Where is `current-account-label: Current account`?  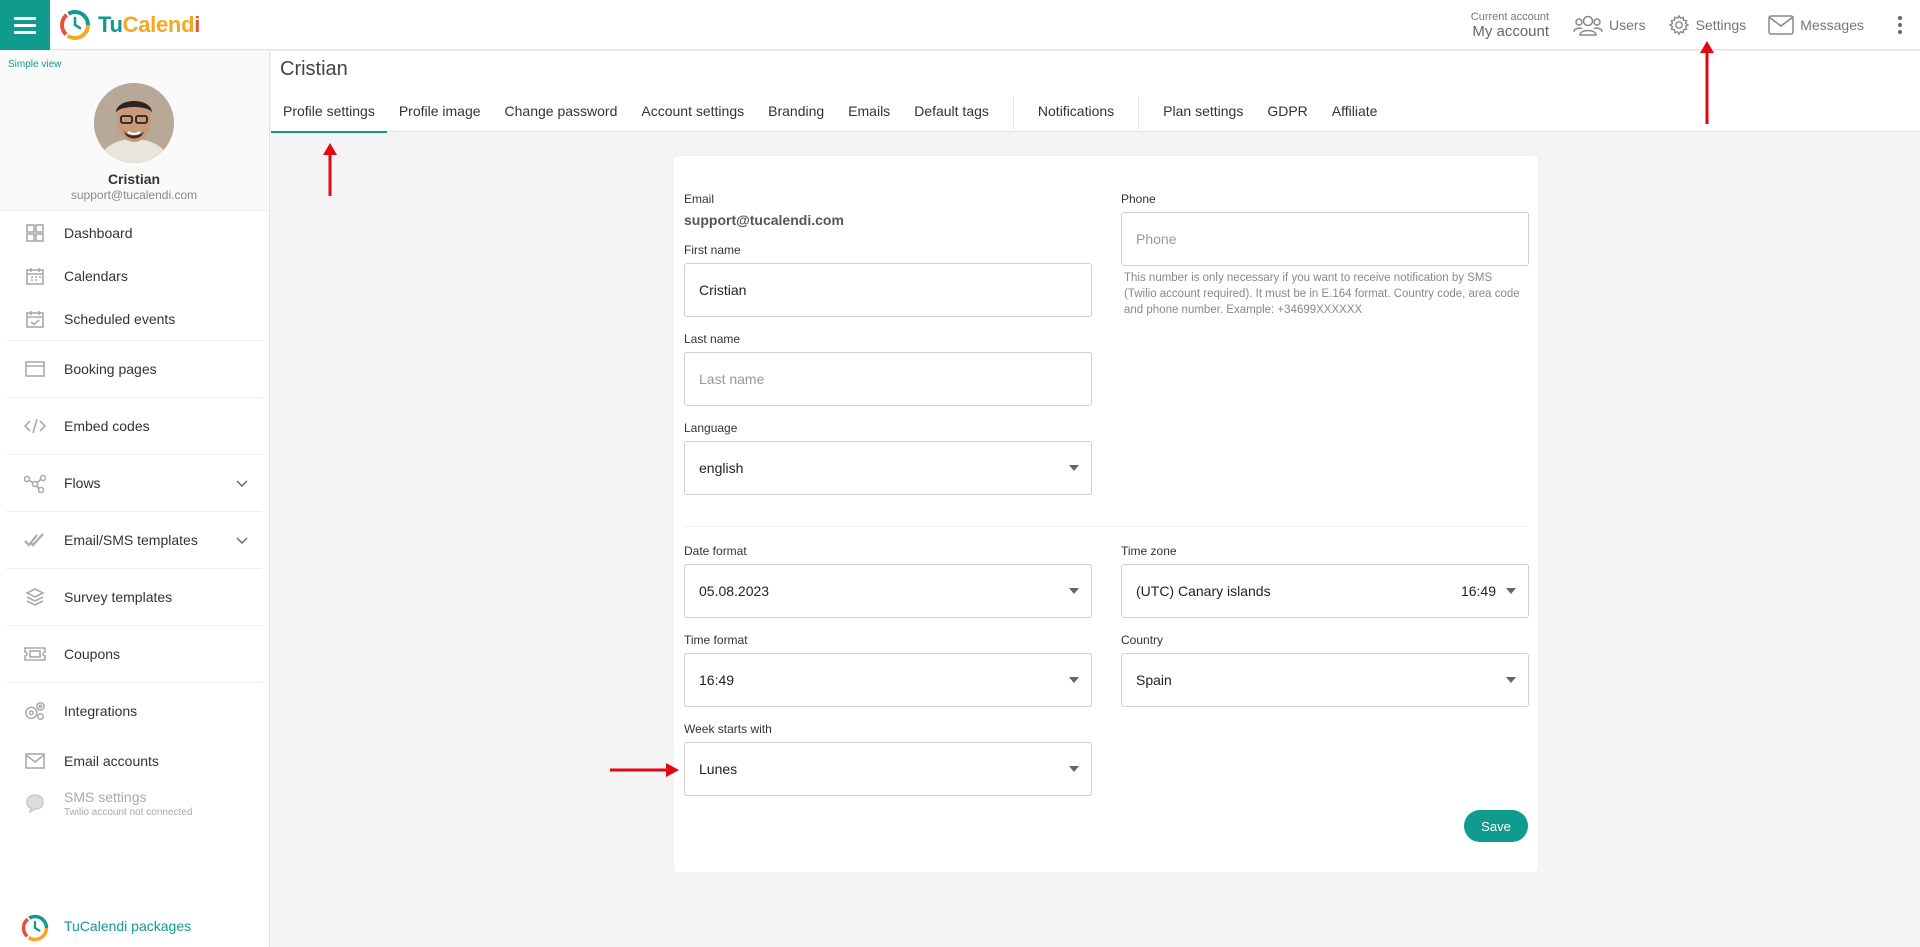
current-account-label: Current account is located at coordinates (1510, 16).